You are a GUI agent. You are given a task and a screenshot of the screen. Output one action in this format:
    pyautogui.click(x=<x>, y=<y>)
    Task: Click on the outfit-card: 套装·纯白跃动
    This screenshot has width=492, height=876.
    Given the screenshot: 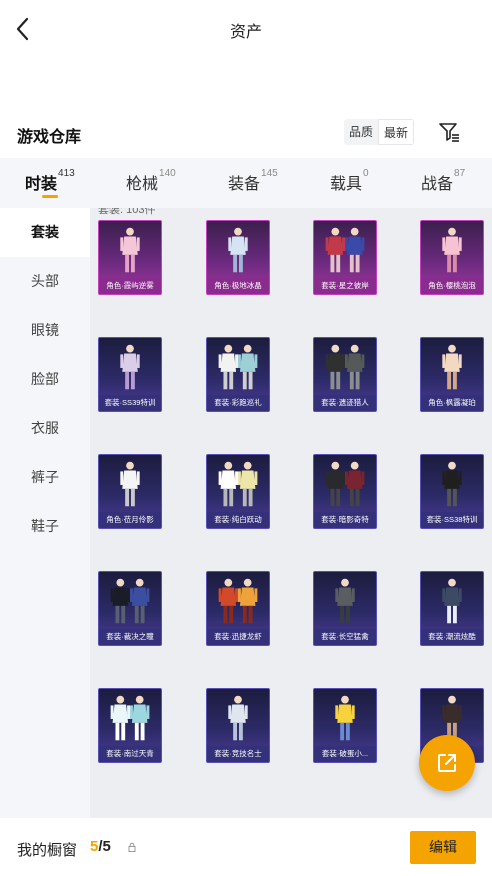 What is the action you would take?
    pyautogui.click(x=238, y=491)
    